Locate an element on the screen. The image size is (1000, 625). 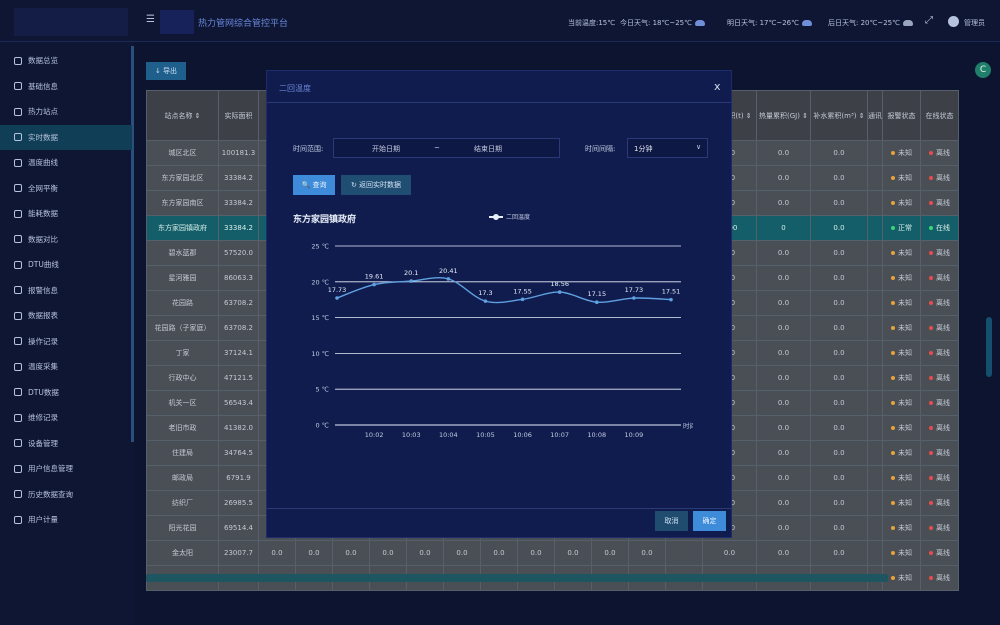
chart-legend: 二回温度 is located at coordinates (509, 216).